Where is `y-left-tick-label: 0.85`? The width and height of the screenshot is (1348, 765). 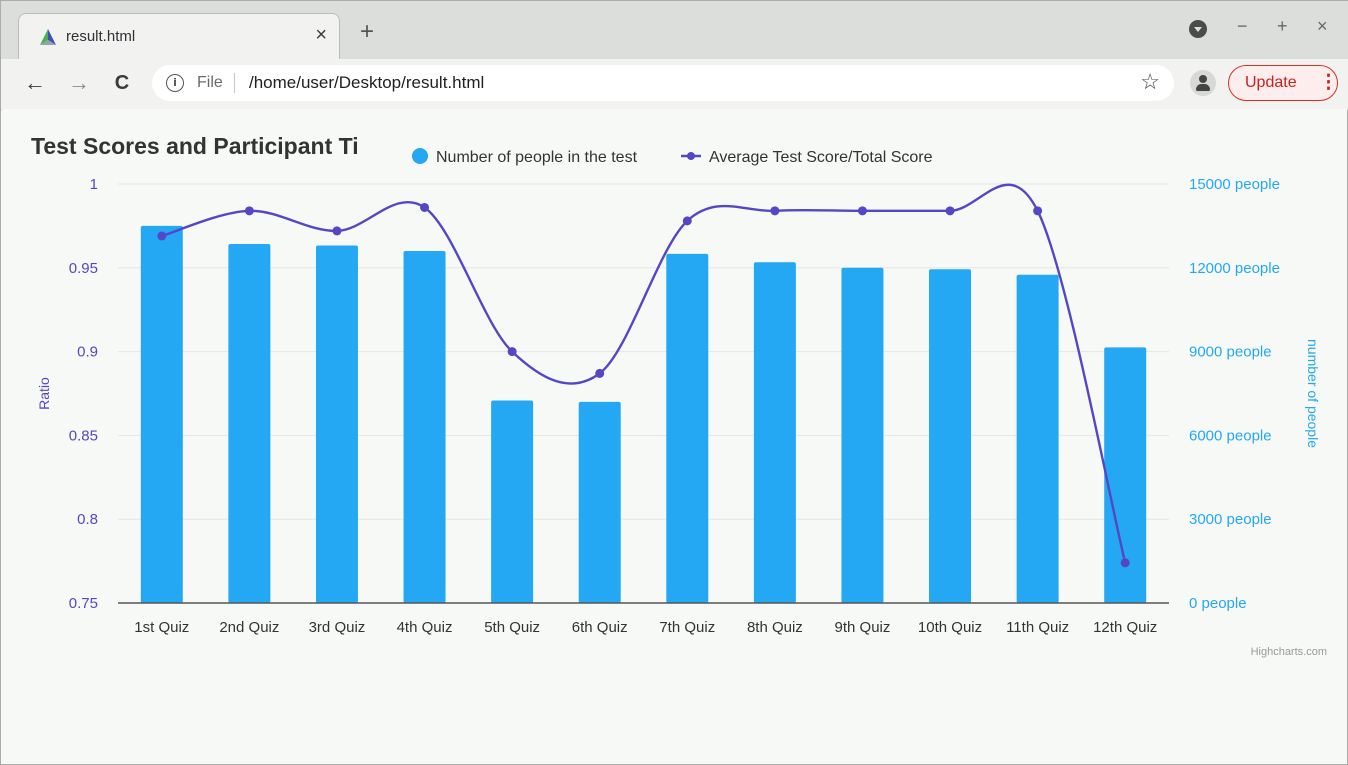 y-left-tick-label: 0.85 is located at coordinates (83, 435).